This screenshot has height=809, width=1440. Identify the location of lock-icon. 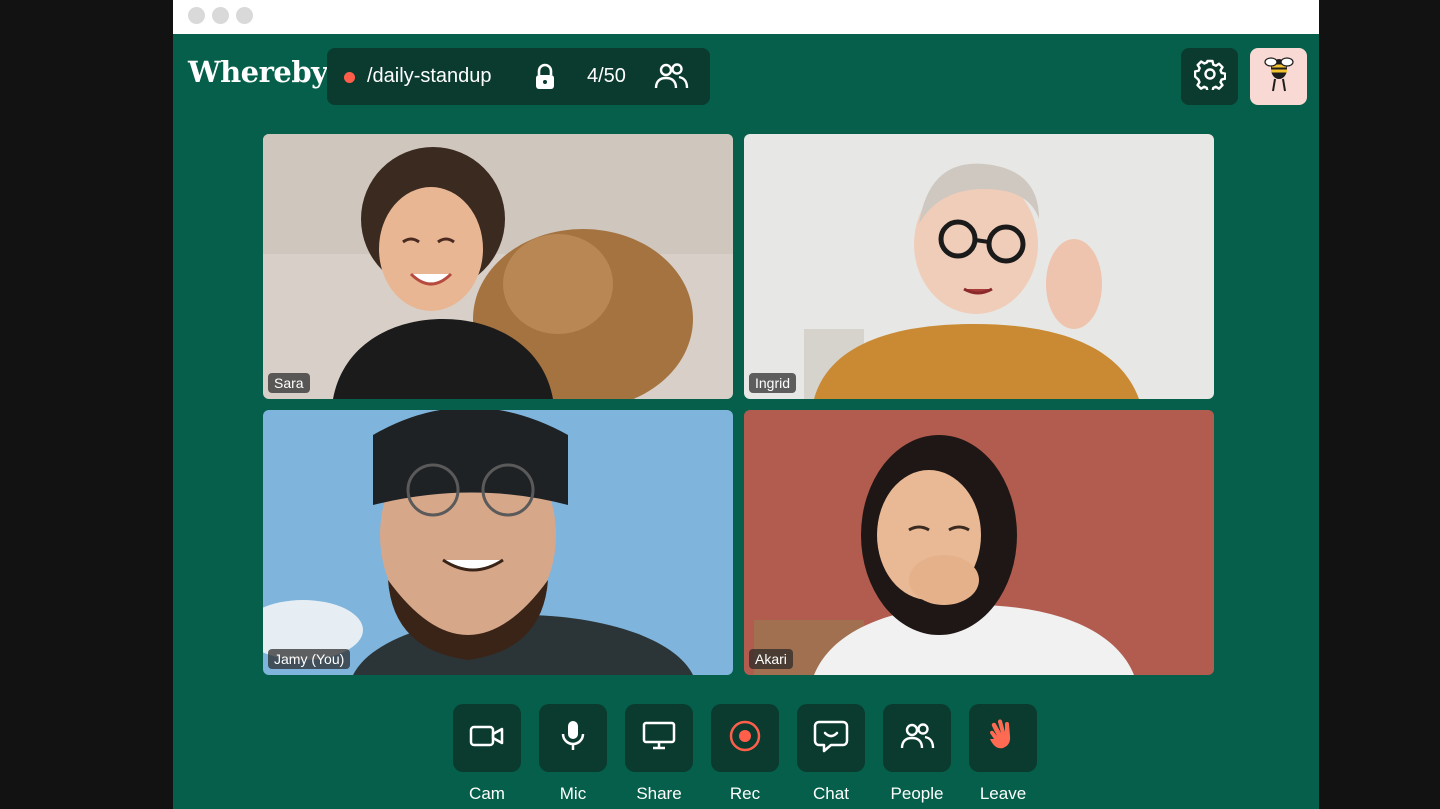
(545, 79).